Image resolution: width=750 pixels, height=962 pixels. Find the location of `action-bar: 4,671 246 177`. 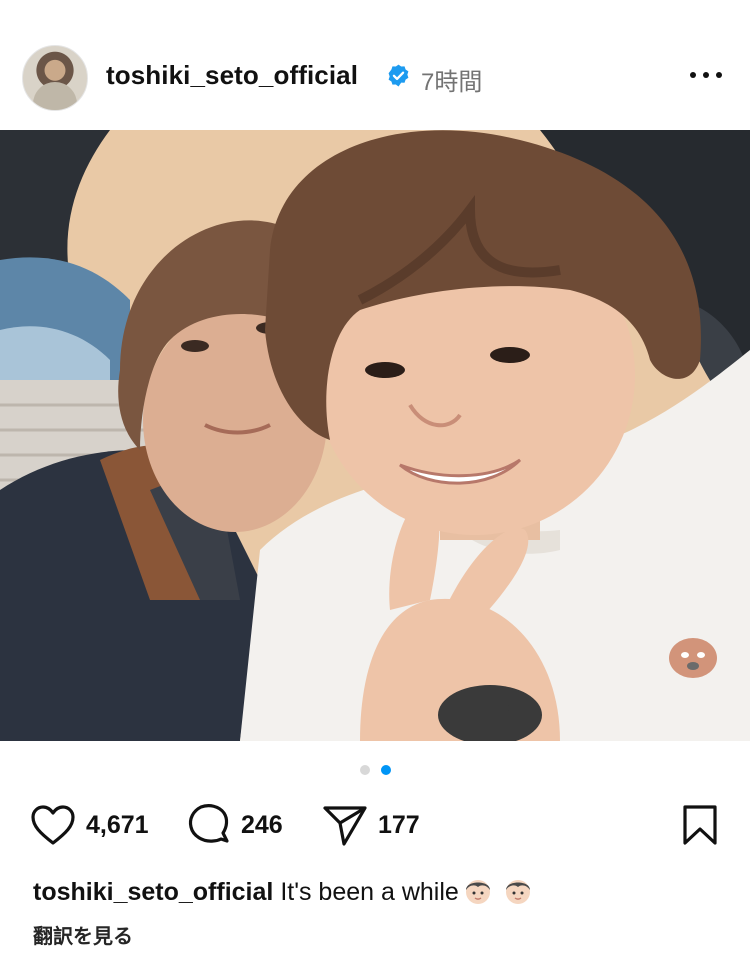

action-bar: 4,671 246 177 is located at coordinates (375, 830).